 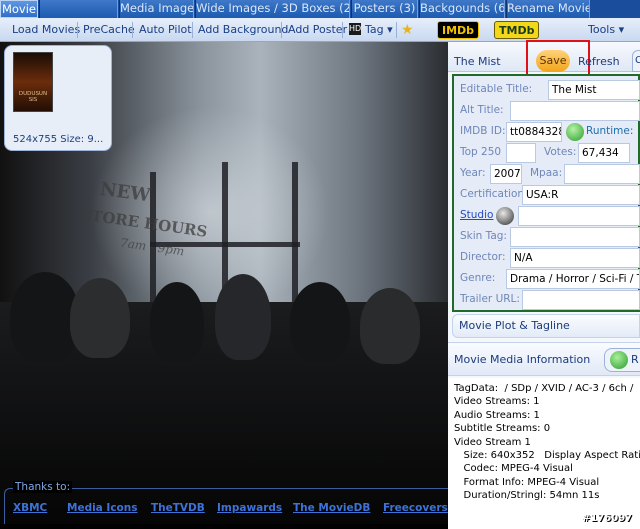 What do you see at coordinates (483, 236) in the screenshot?
I see `skin-tag-label: Skin Tag:` at bounding box center [483, 236].